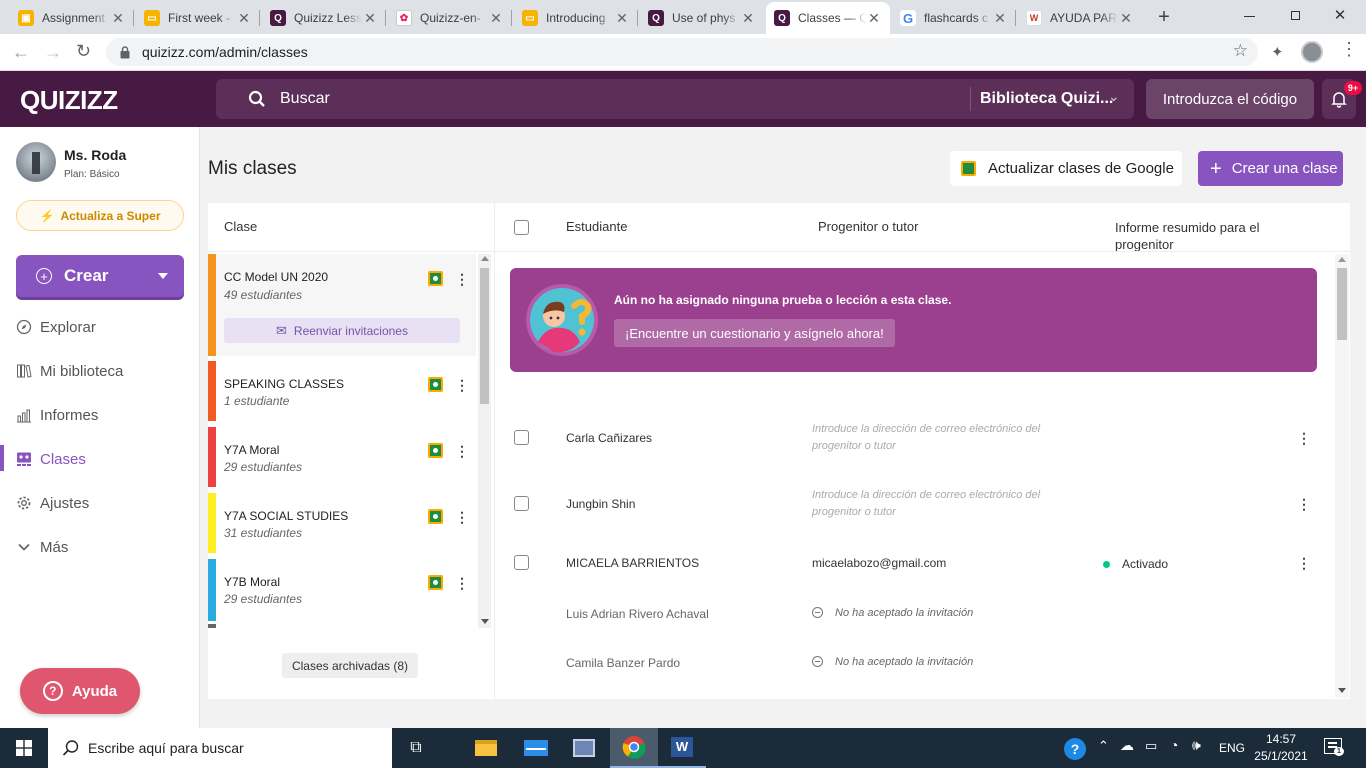 This screenshot has height=768, width=1366. What do you see at coordinates (1296, 16) in the screenshot?
I see `restore-button` at bounding box center [1296, 16].